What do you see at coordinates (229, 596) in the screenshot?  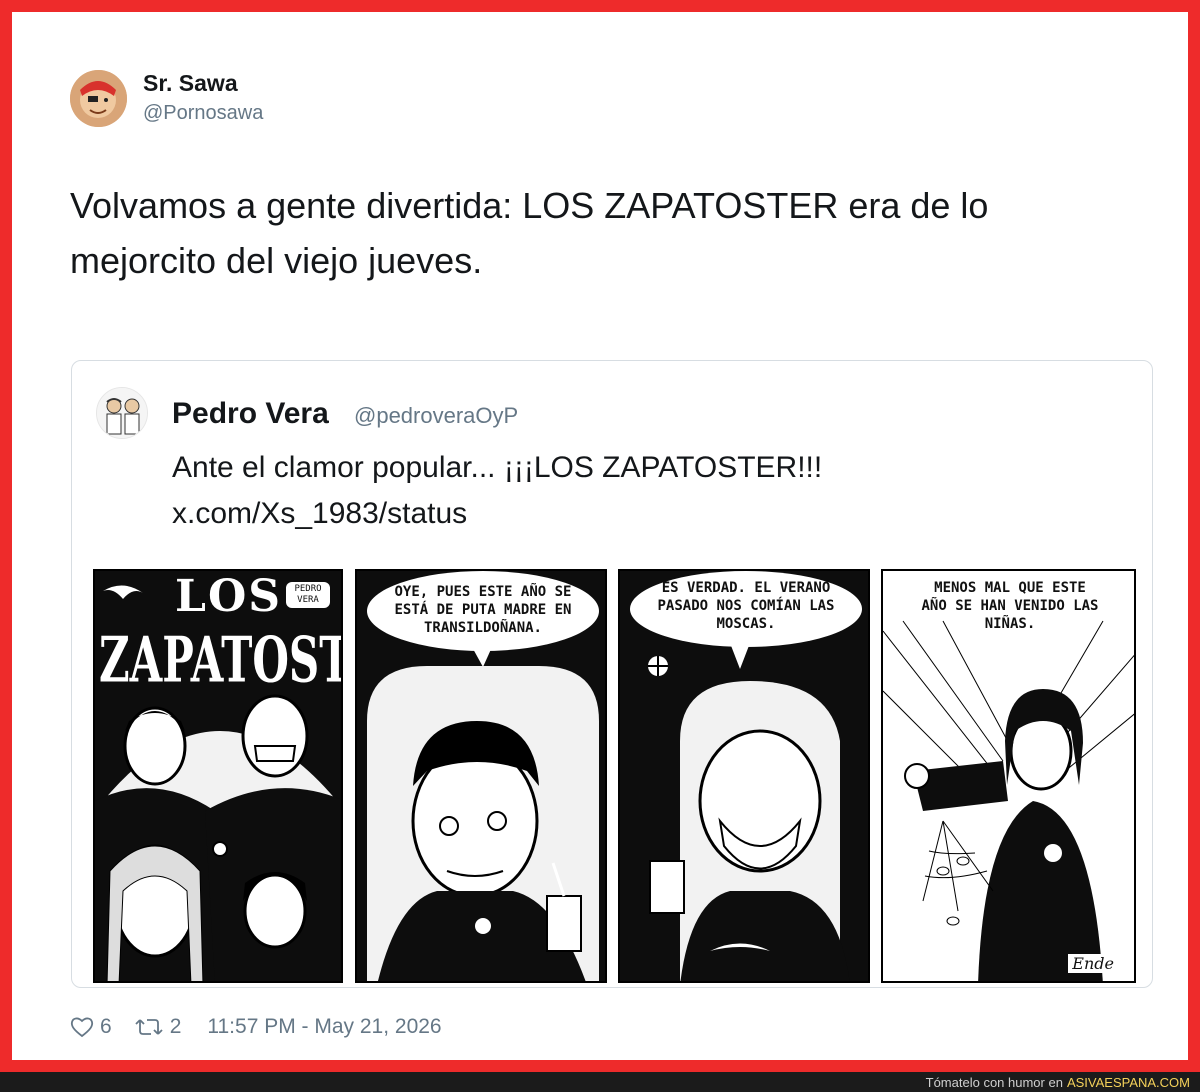 I see `comic-title-los: LOS` at bounding box center [229, 596].